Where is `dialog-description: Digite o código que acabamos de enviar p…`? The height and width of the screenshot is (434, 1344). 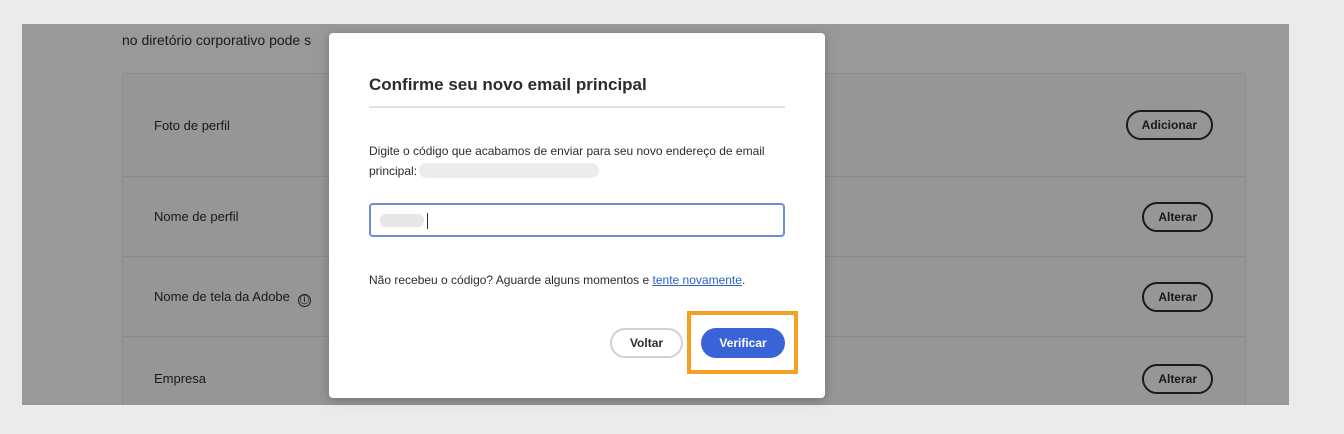
dialog-description: Digite o código que acabamos de enviar p… is located at coordinates (577, 161).